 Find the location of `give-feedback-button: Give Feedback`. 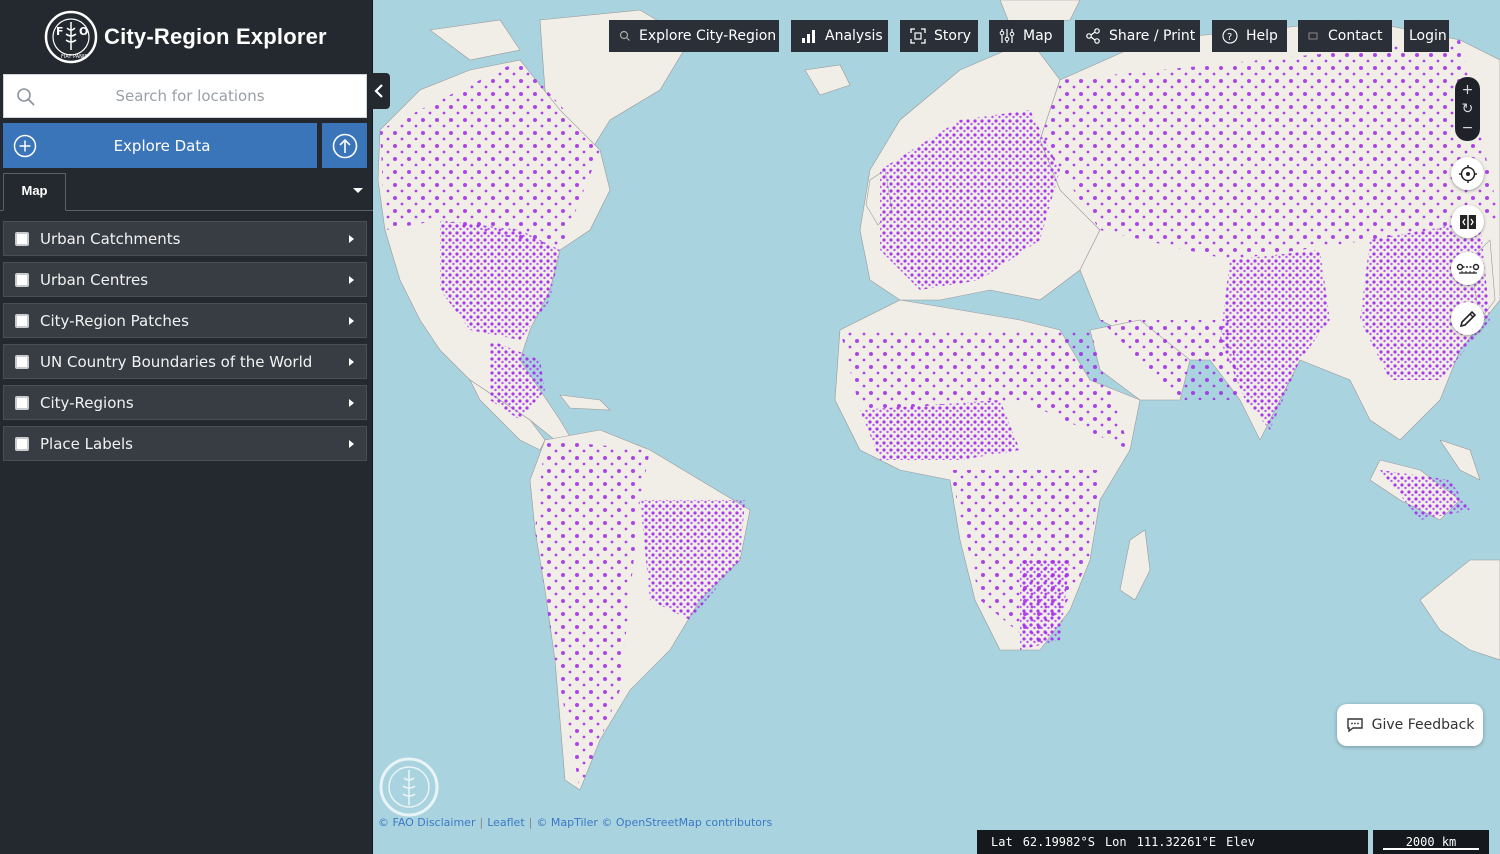

give-feedback-button: Give Feedback is located at coordinates (1410, 725).